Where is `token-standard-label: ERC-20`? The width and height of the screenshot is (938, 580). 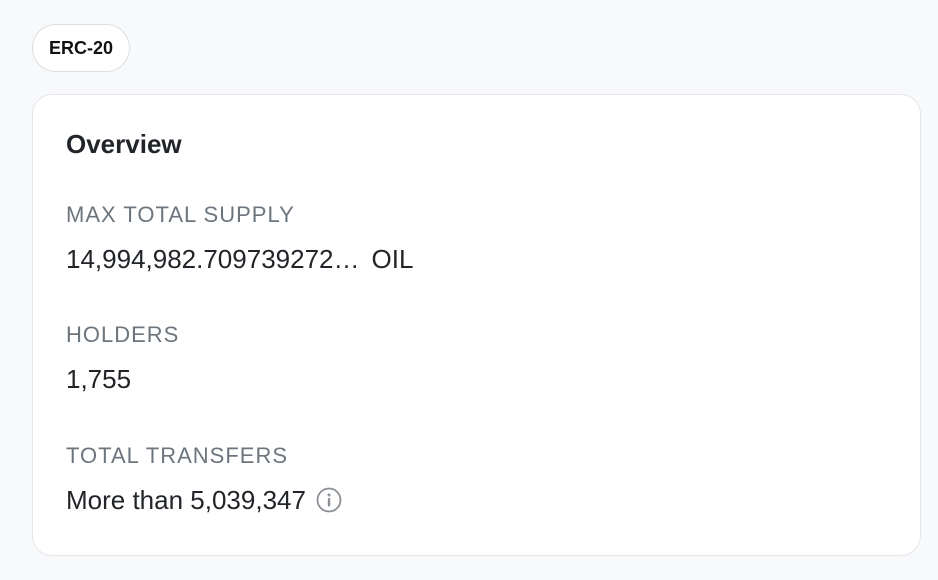
token-standard-label: ERC-20 is located at coordinates (81, 47).